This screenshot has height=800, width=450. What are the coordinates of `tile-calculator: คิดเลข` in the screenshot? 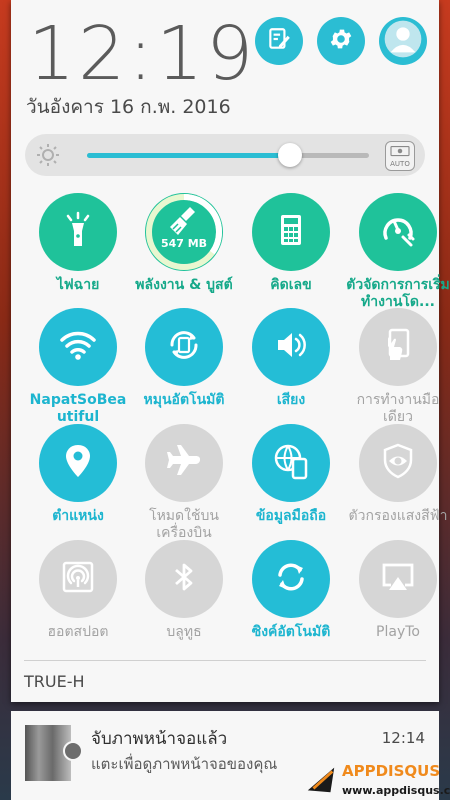 It's located at (291, 243).